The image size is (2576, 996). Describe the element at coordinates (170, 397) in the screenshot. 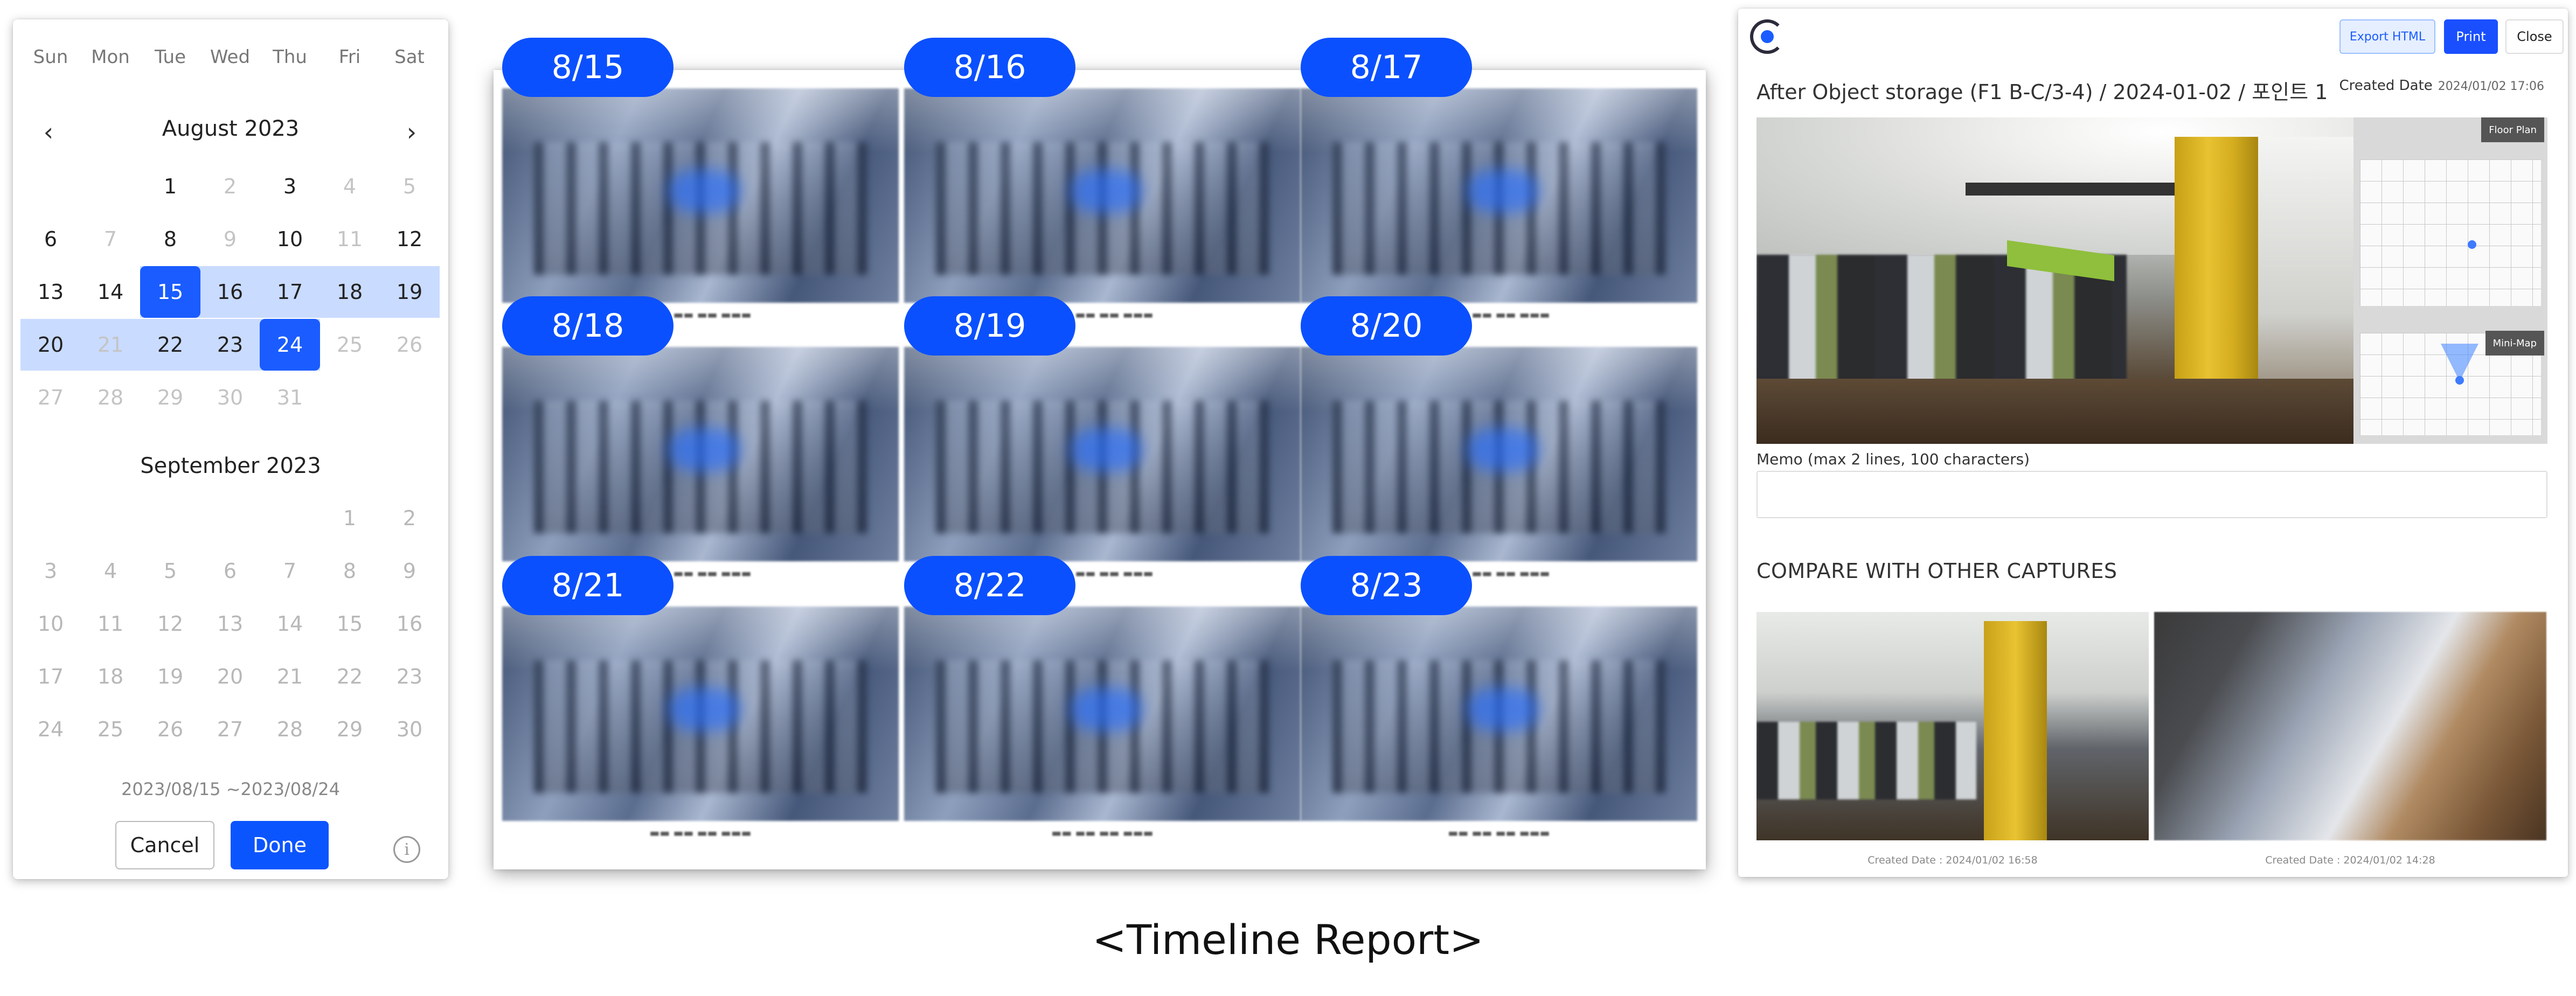

I see `calendar-day-month1-29: 29` at that location.